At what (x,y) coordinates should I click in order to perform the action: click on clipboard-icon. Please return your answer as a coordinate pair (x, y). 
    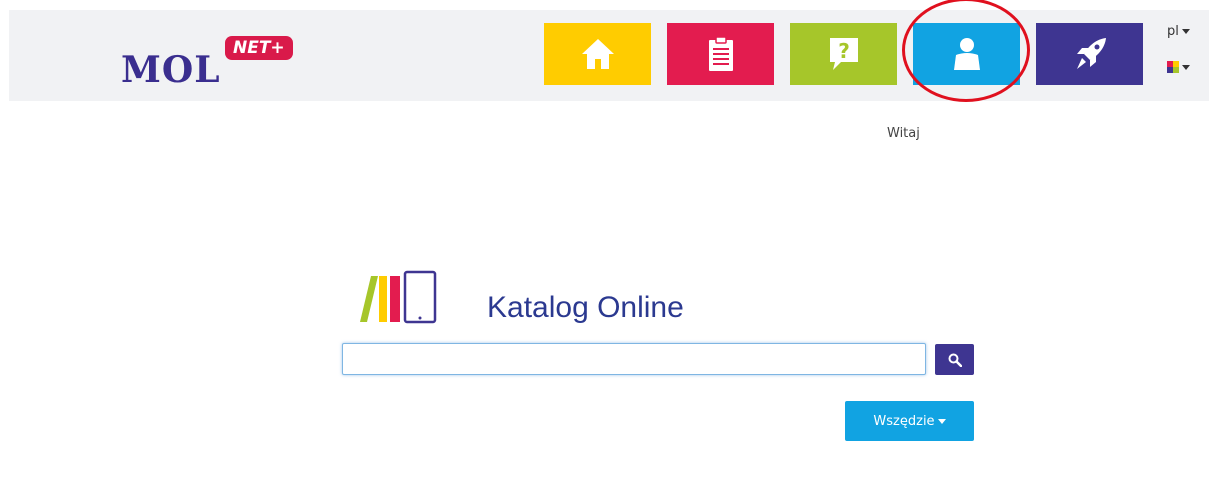
    Looking at the image, I should click on (720, 53).